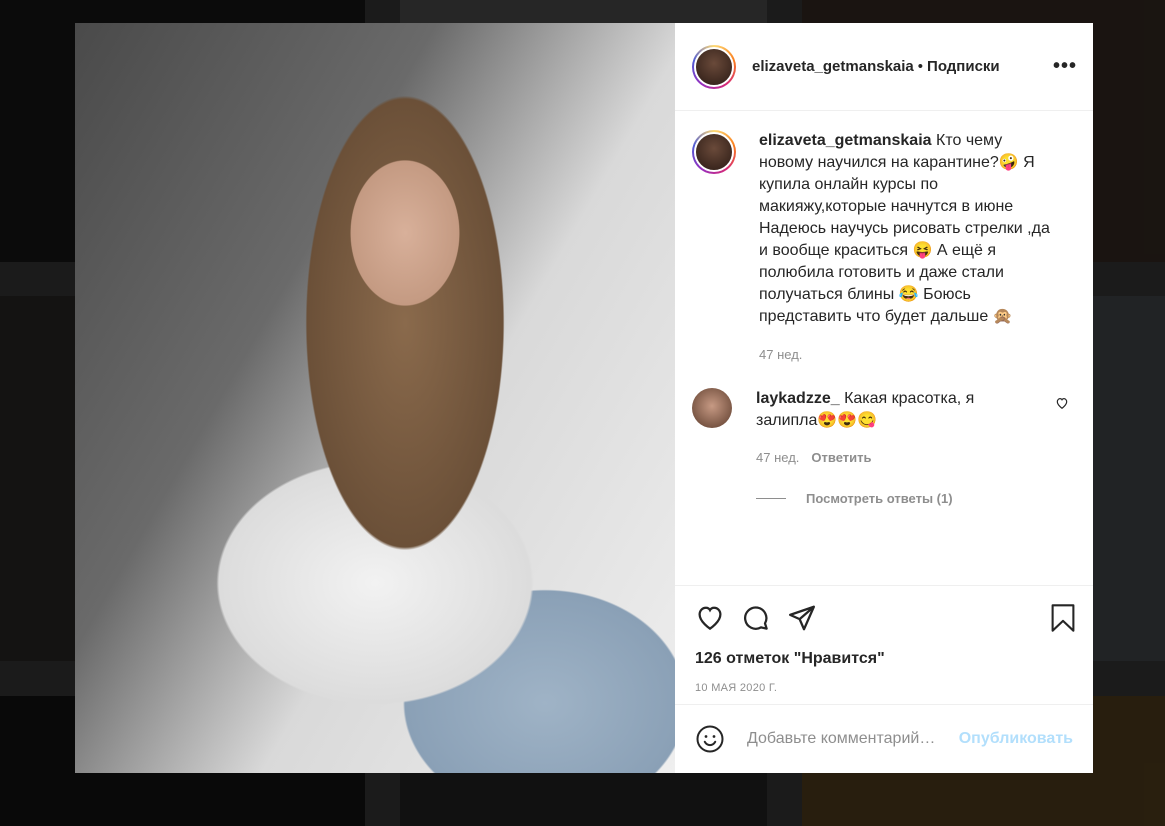 This screenshot has height=826, width=1165. What do you see at coordinates (886, 659) in the screenshot?
I see `likes-count: 126 отметок "Нравится"` at bounding box center [886, 659].